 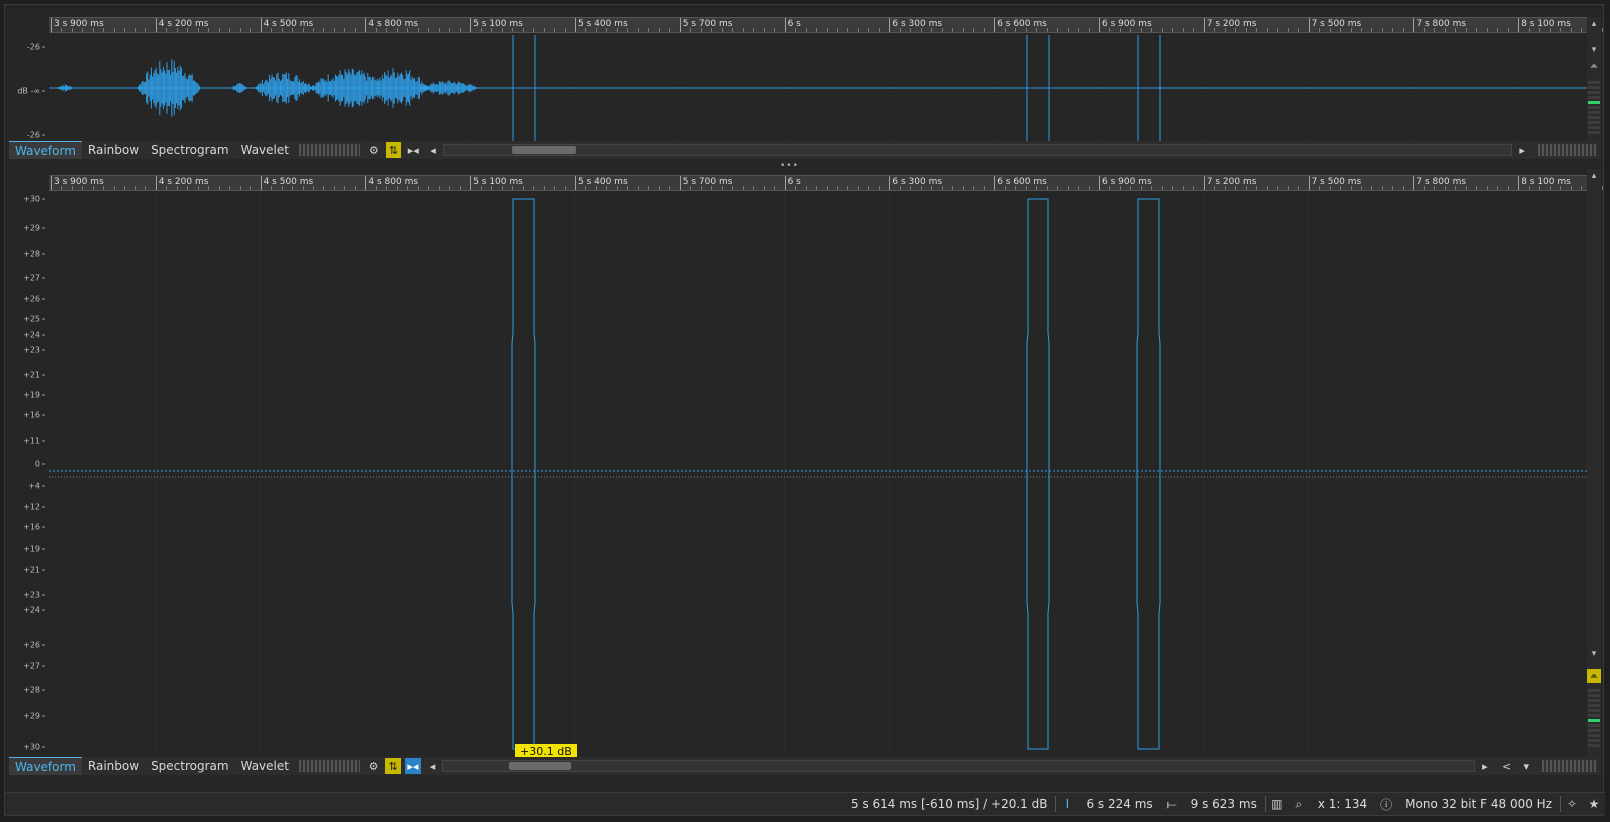 I want to click on overview-plot, so click(x=821, y=88).